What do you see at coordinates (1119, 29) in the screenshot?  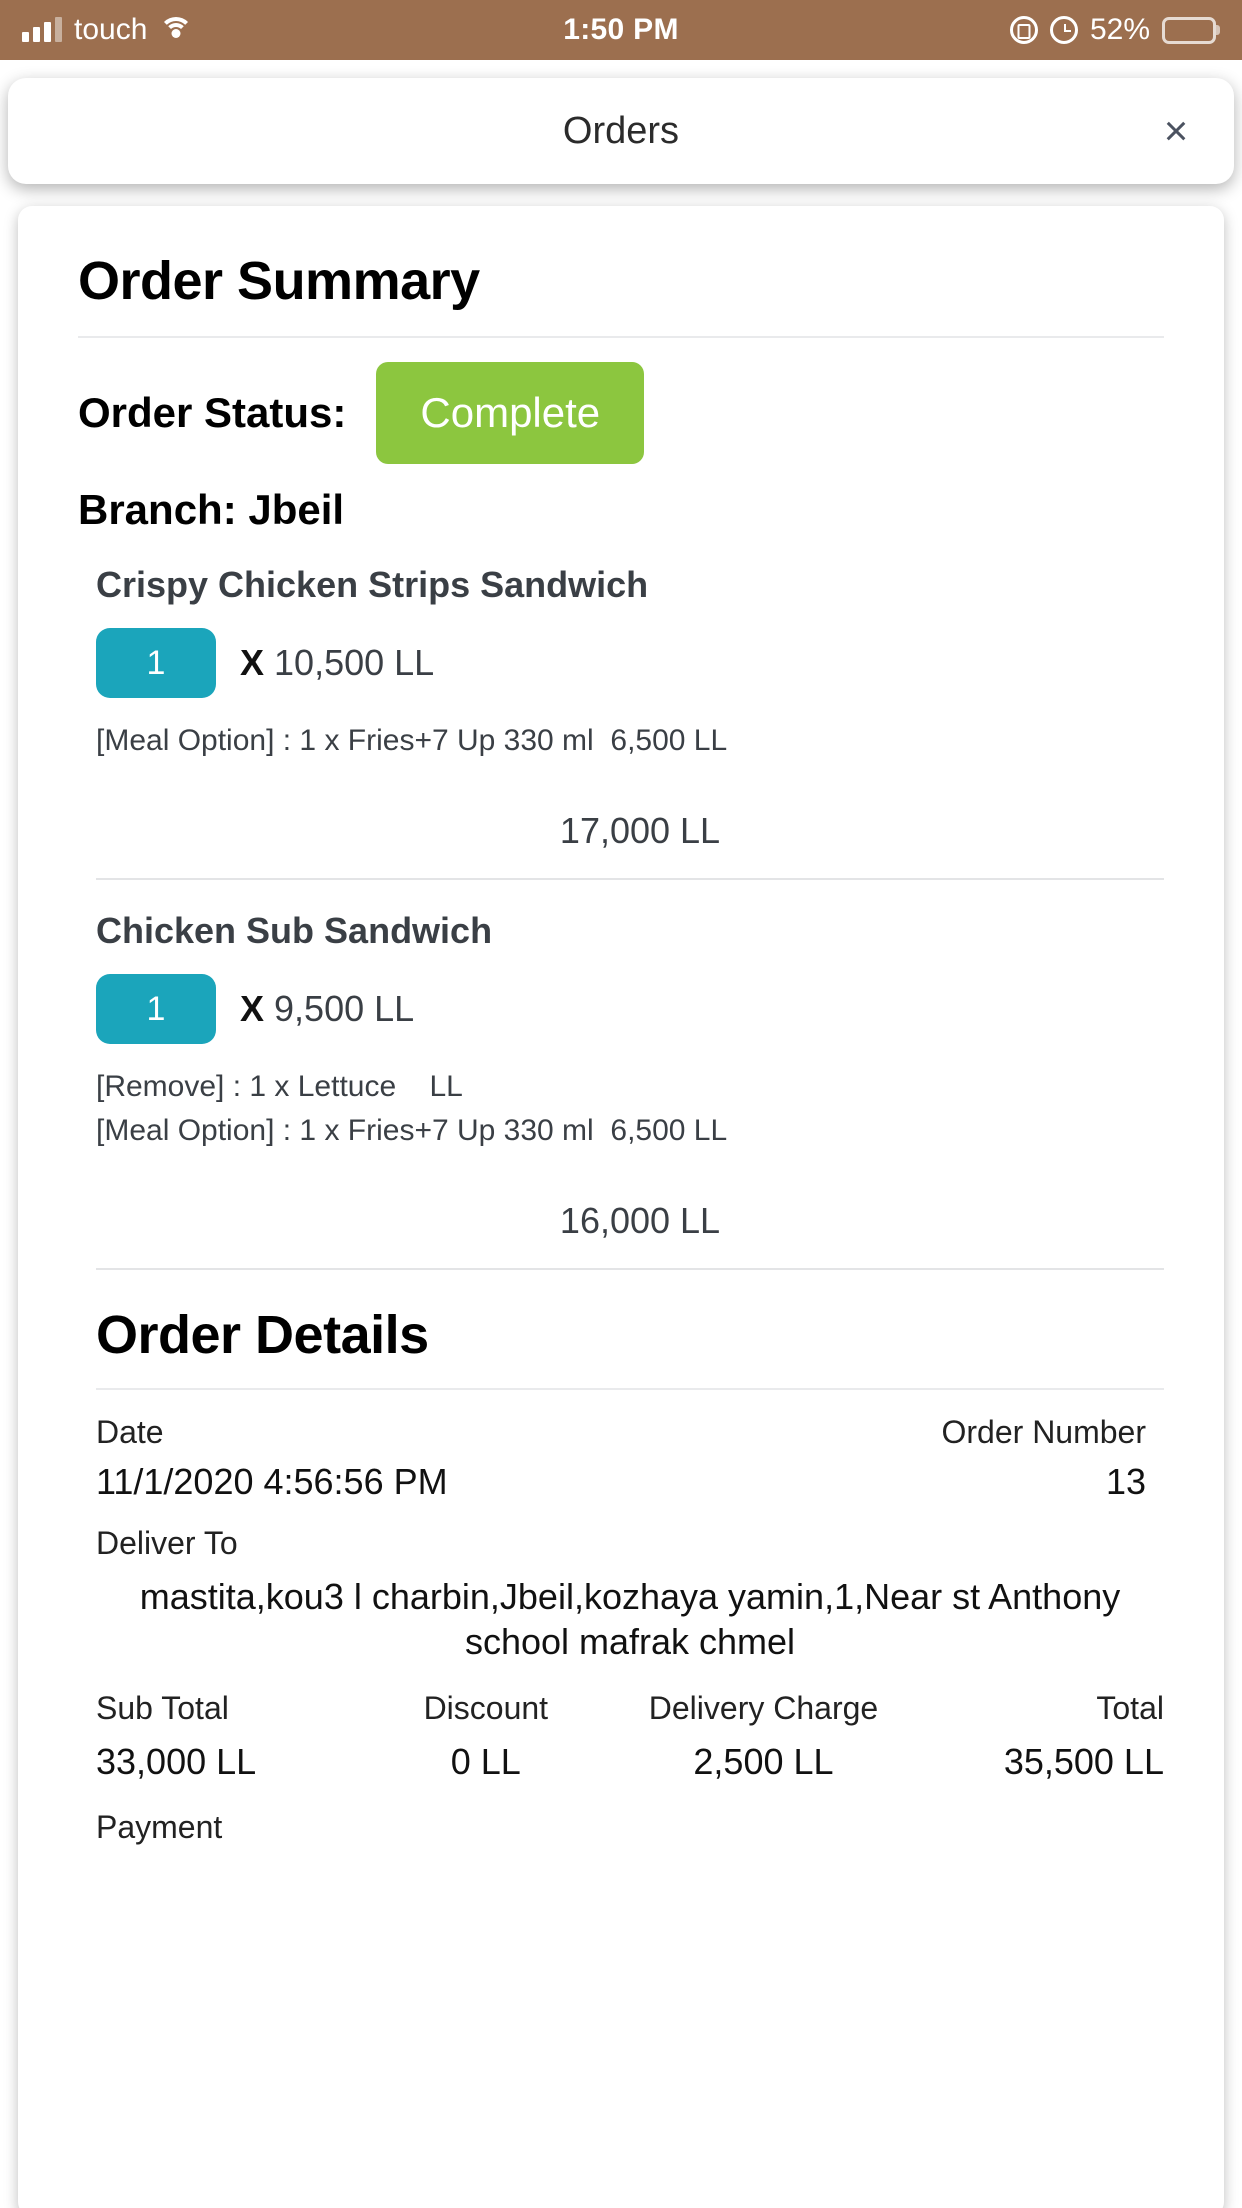 I see `battery-percent-label: 52%` at bounding box center [1119, 29].